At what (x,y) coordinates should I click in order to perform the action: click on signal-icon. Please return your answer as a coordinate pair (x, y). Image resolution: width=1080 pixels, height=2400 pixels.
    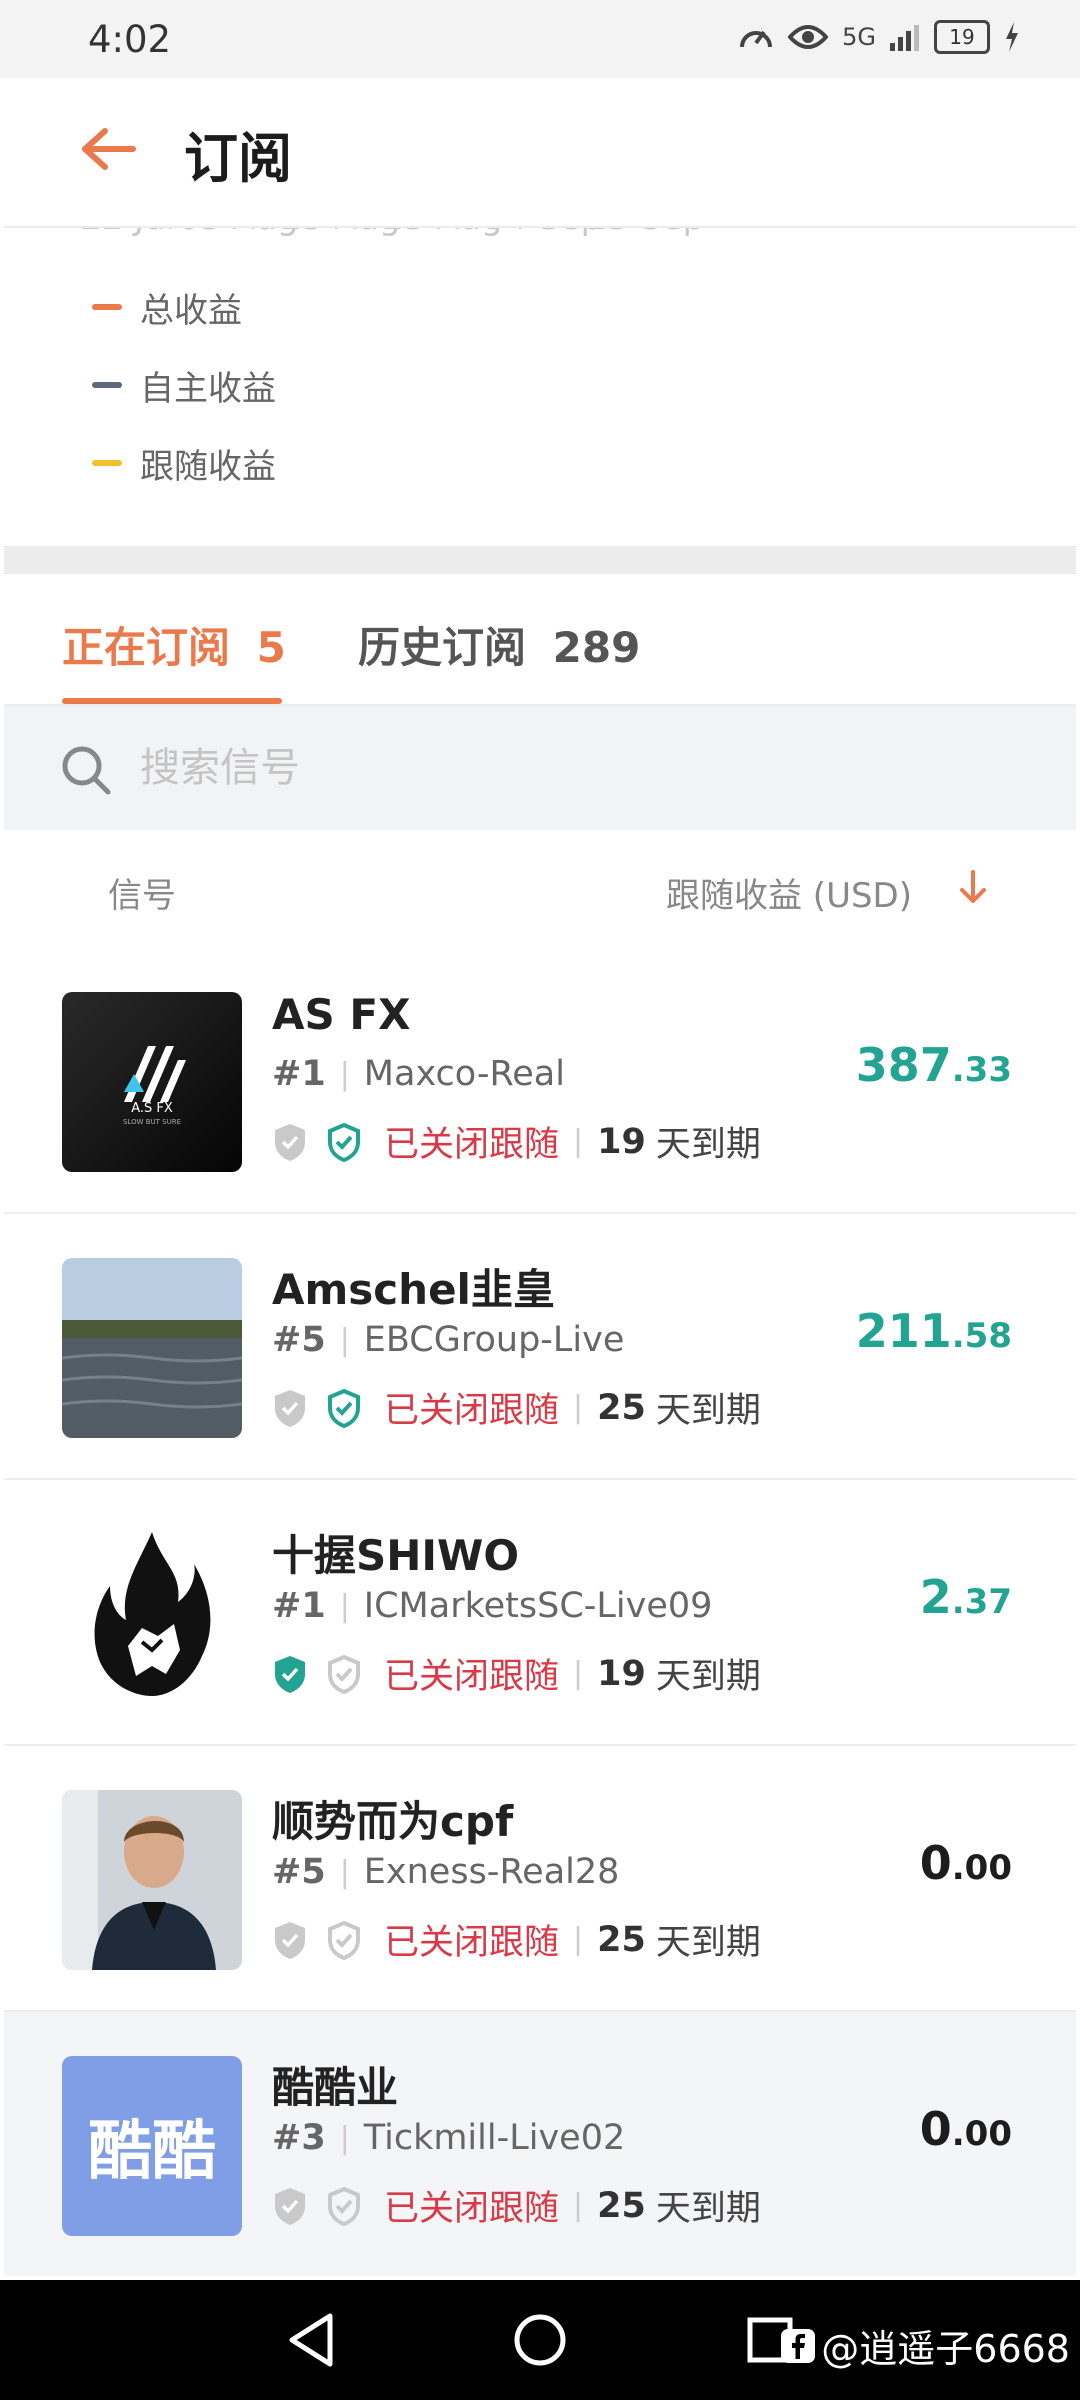
    Looking at the image, I should click on (904, 38).